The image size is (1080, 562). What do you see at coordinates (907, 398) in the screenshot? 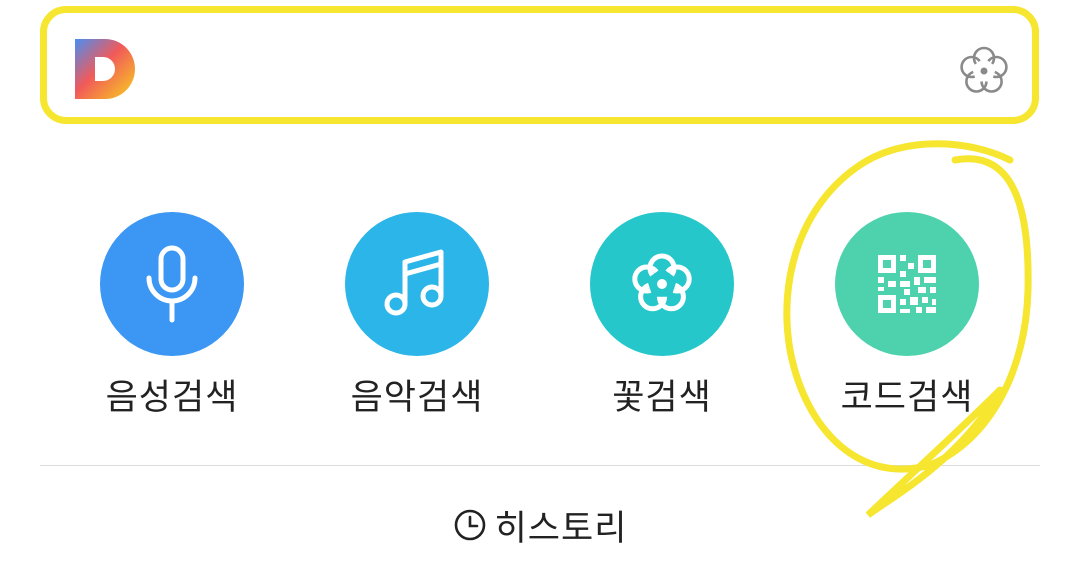
I see `code-search-label: 코드검색` at bounding box center [907, 398].